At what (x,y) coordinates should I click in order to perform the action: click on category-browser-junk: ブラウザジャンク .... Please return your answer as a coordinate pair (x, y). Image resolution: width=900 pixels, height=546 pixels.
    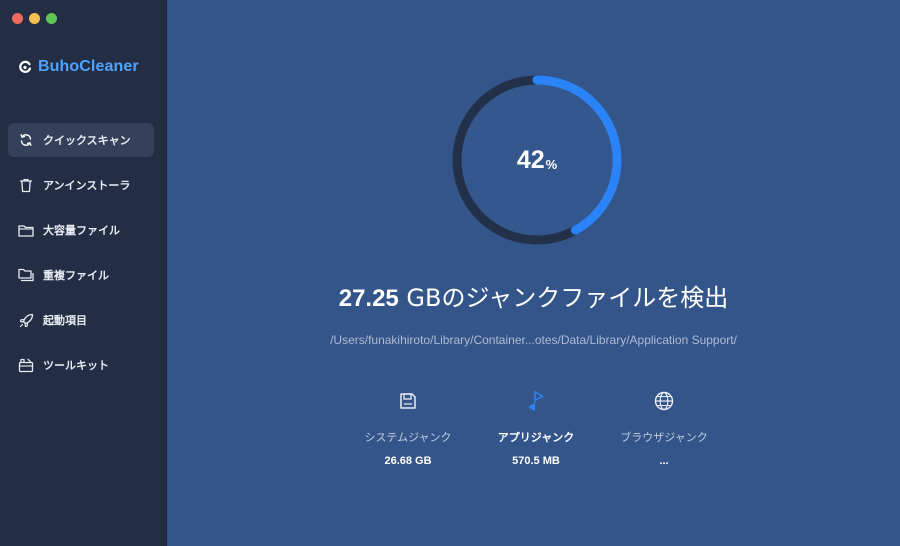
    Looking at the image, I should click on (664, 427).